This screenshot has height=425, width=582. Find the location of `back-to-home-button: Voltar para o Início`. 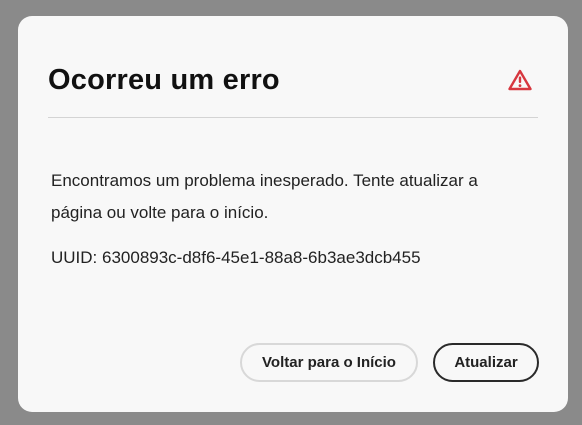

back-to-home-button: Voltar para o Início is located at coordinates (329, 362).